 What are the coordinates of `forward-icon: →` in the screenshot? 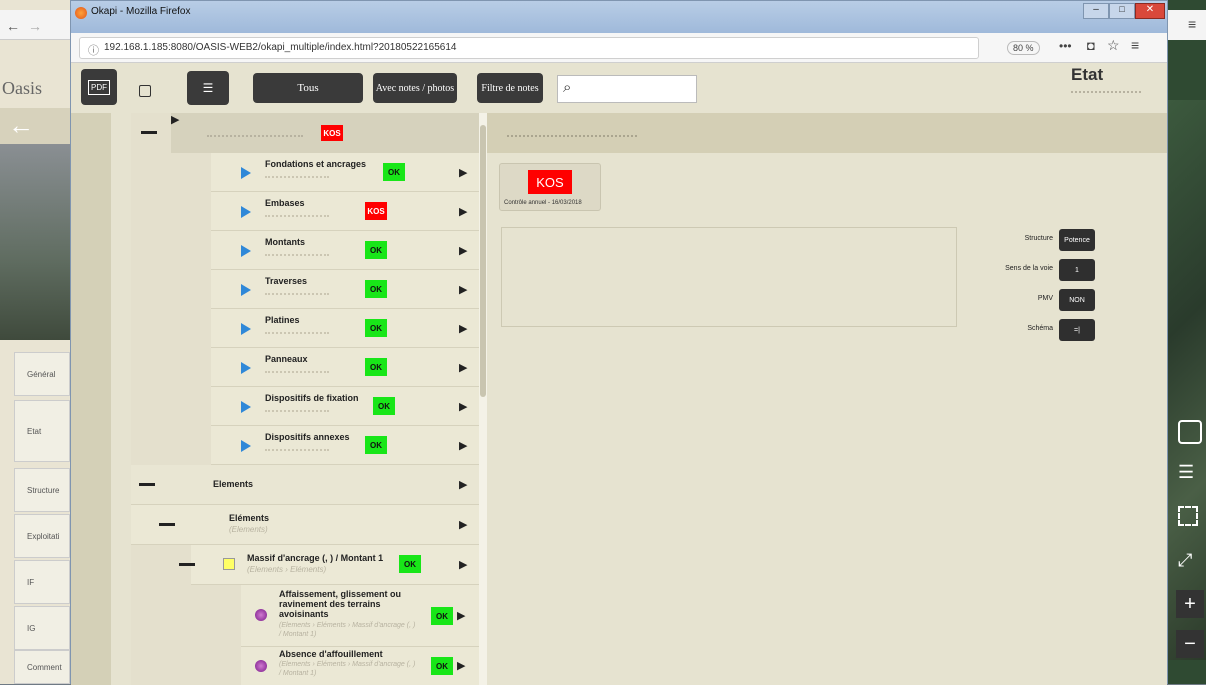 It's located at (35, 26).